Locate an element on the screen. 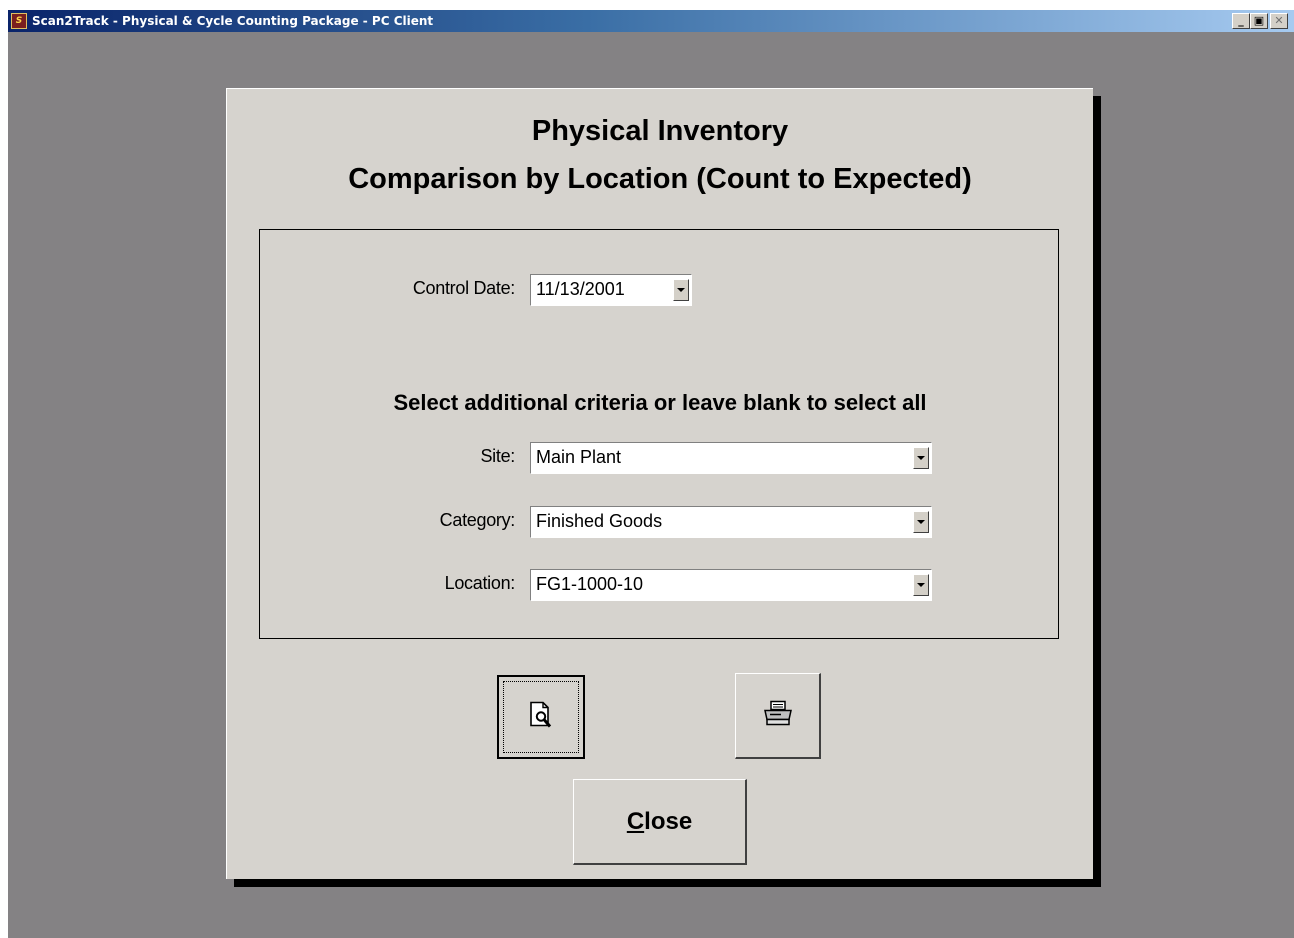  close-button-label: Close is located at coordinates (659, 821).